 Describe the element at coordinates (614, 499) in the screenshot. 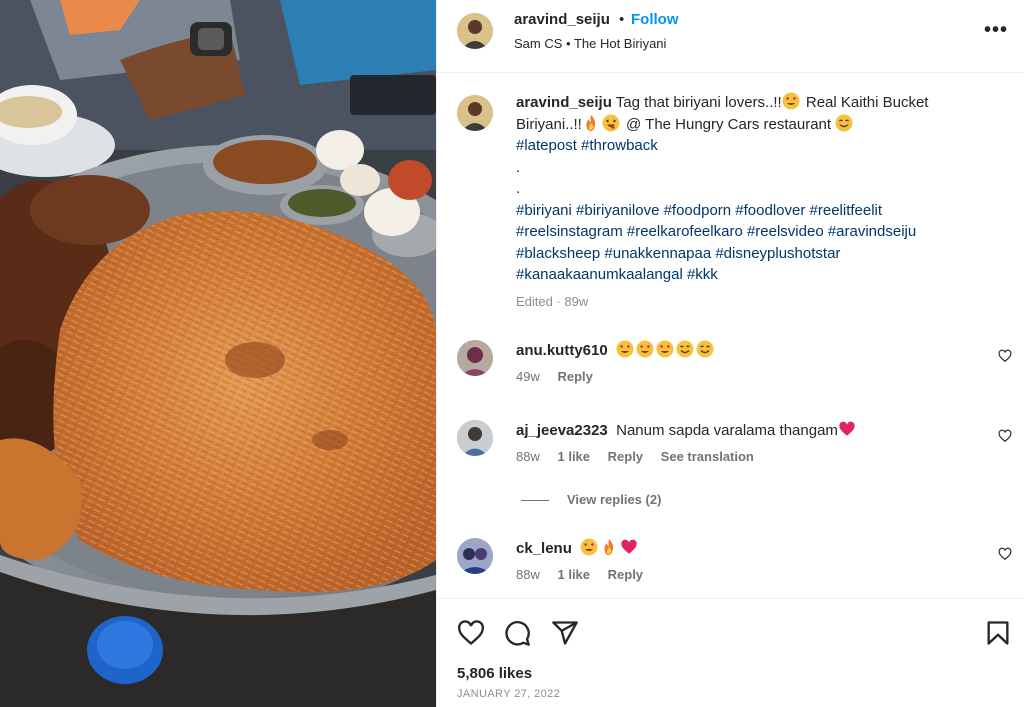

I see `view-replies-label: View replies (2)` at that location.